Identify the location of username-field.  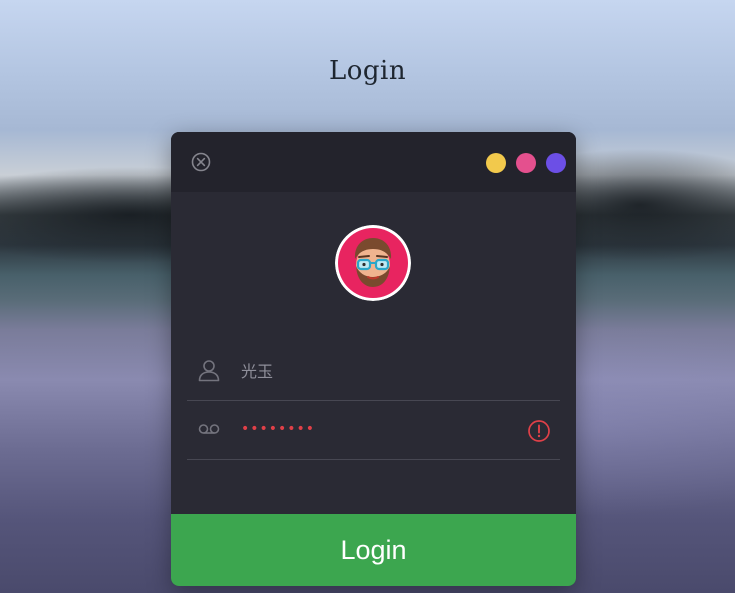
(373, 371).